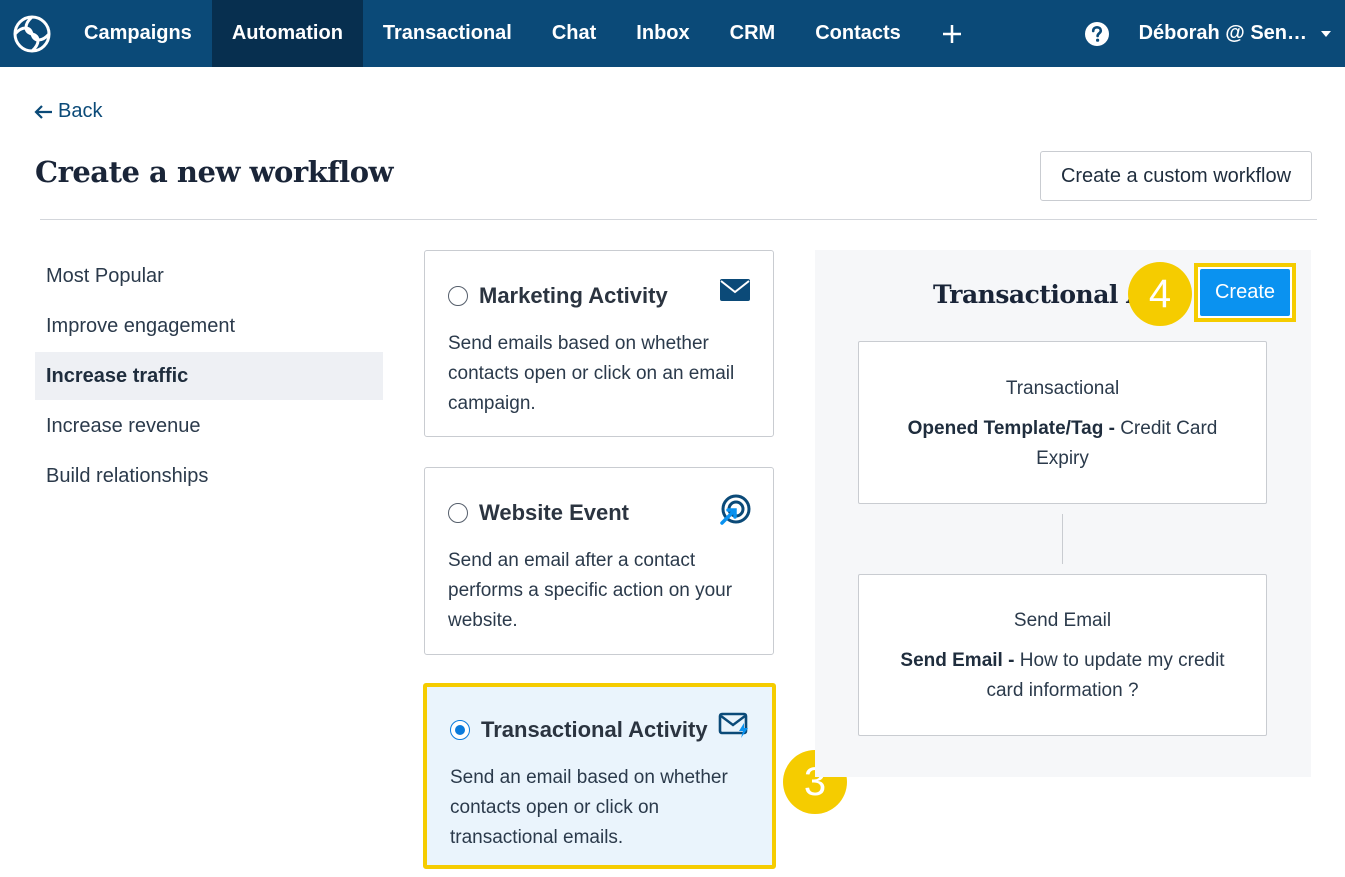  Describe the element at coordinates (952, 33) in the screenshot. I see `plus-icon` at that location.